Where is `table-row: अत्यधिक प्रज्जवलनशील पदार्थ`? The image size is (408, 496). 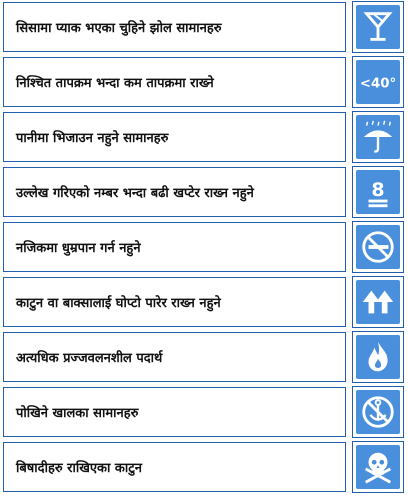
table-row: अत्यधिक प्रज्जवलनशील पदार्थ is located at coordinates (204, 357).